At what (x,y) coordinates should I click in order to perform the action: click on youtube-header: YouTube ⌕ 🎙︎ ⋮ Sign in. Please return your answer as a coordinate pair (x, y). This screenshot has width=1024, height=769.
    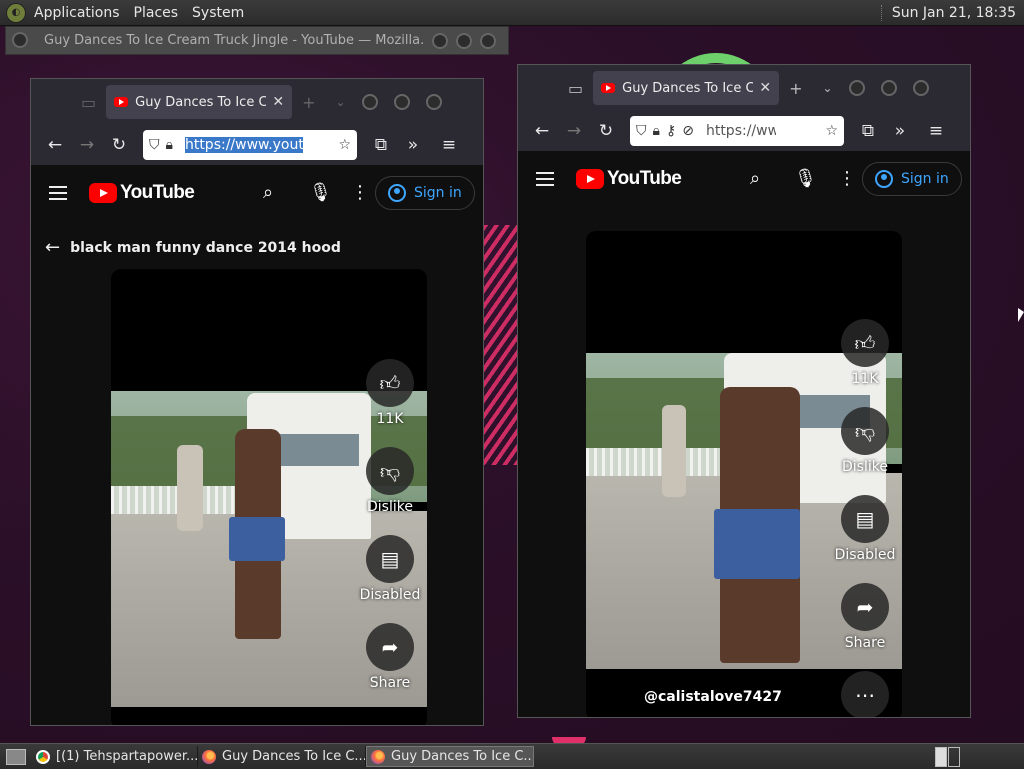
    Looking at the image, I should click on (257, 193).